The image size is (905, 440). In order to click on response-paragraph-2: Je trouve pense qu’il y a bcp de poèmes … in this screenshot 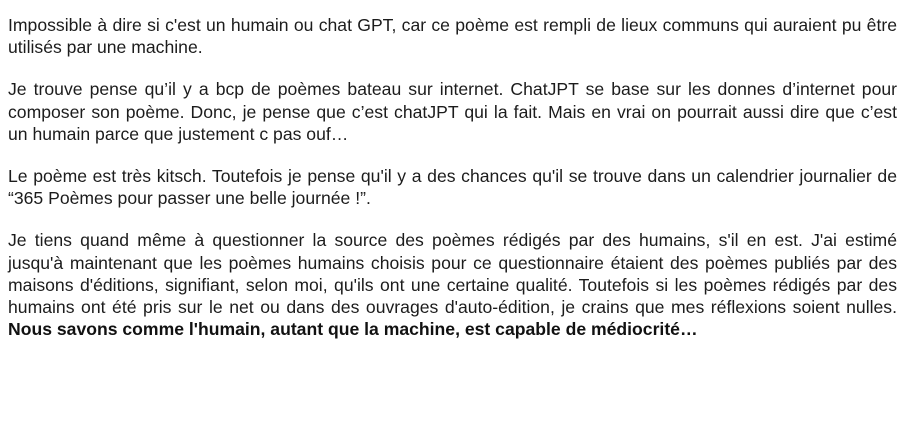, I will do `click(452, 111)`.